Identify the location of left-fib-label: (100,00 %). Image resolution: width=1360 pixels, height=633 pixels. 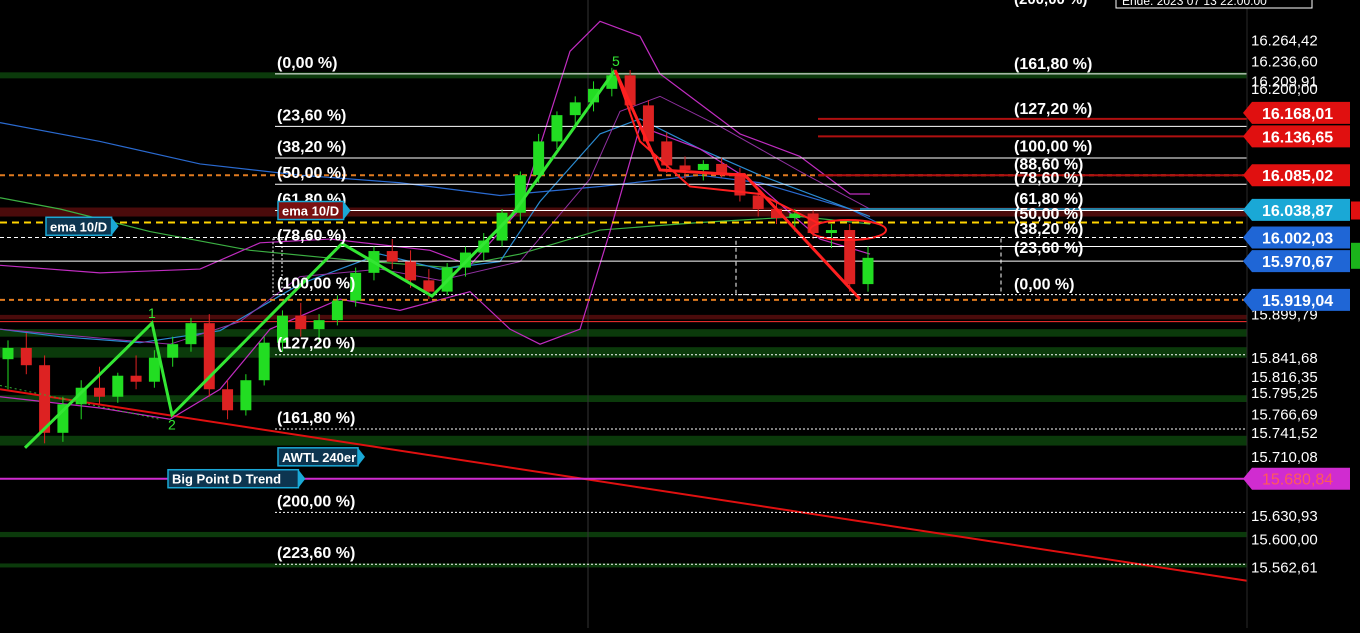
(316, 284).